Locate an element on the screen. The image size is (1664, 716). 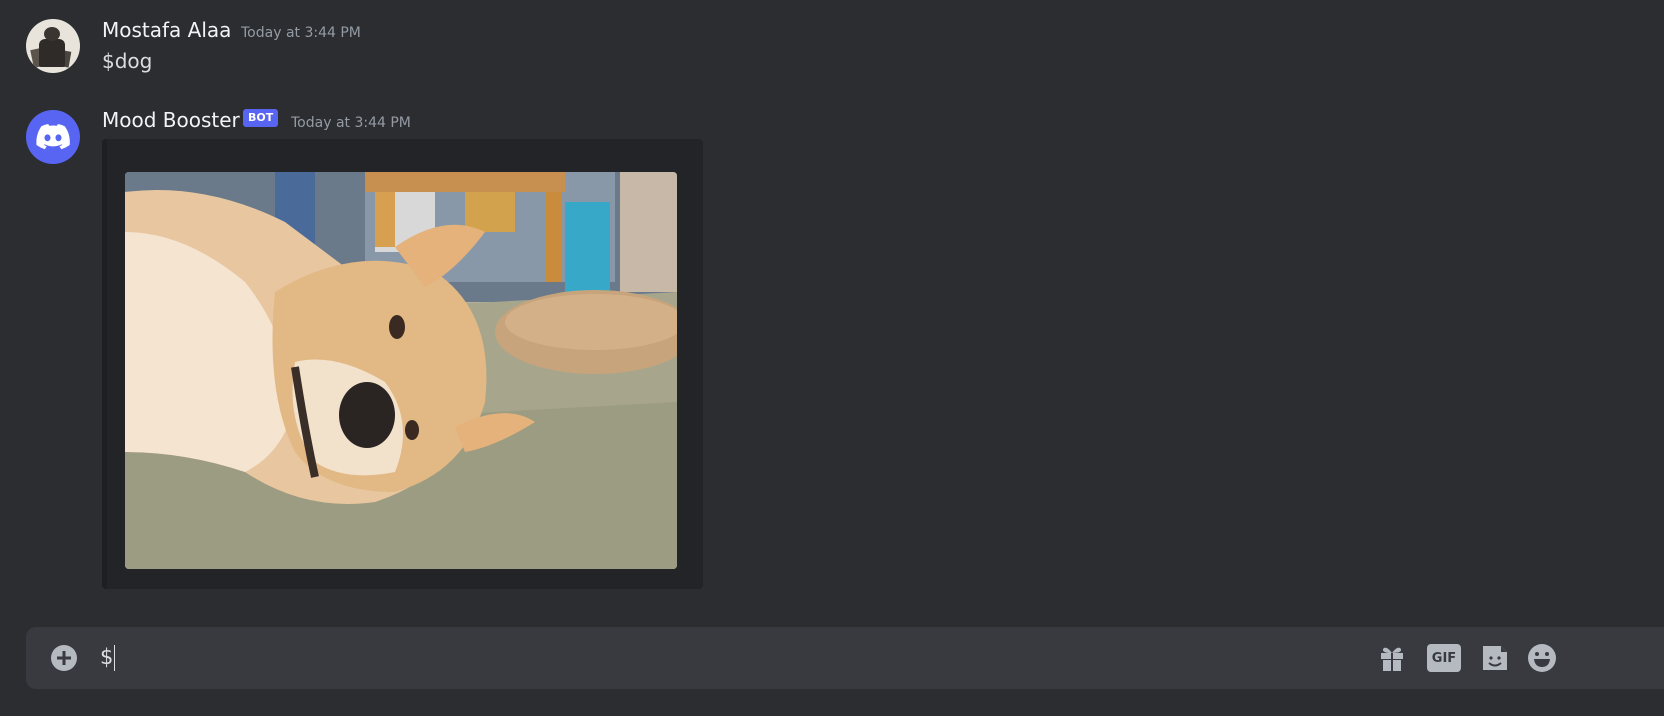
message-input-value: $ is located at coordinates (107, 657).